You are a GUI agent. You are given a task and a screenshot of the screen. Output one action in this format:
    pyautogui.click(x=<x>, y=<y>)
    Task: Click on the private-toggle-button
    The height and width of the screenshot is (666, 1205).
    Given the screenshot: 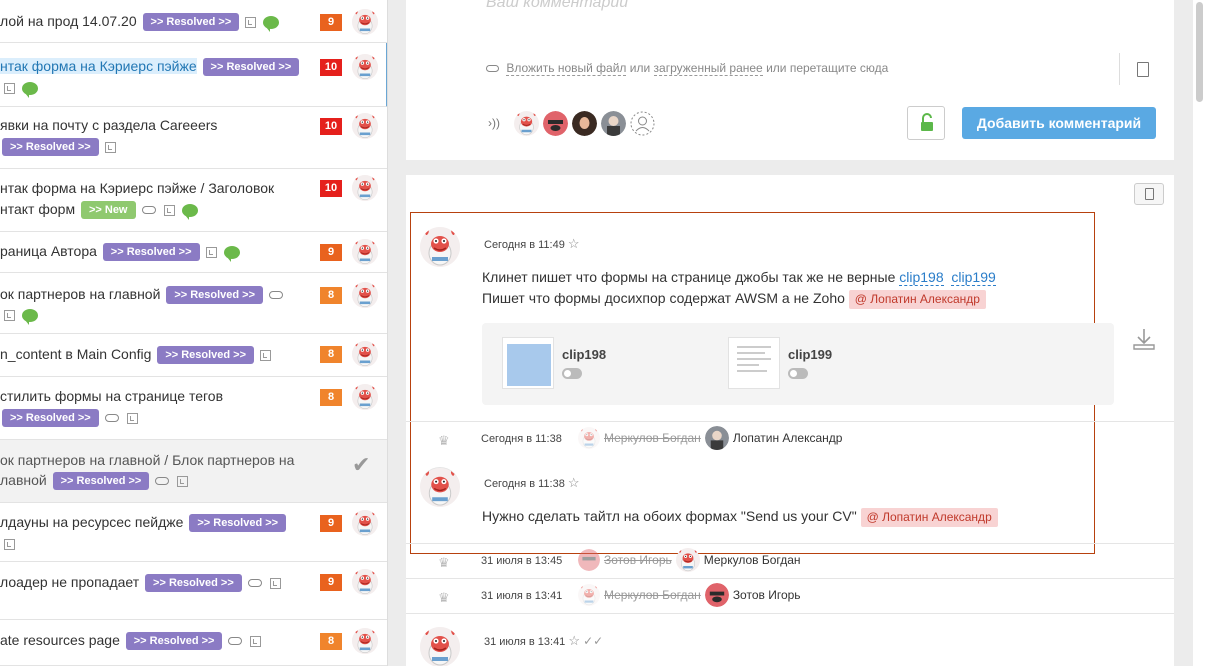 What is the action you would take?
    pyautogui.click(x=926, y=123)
    